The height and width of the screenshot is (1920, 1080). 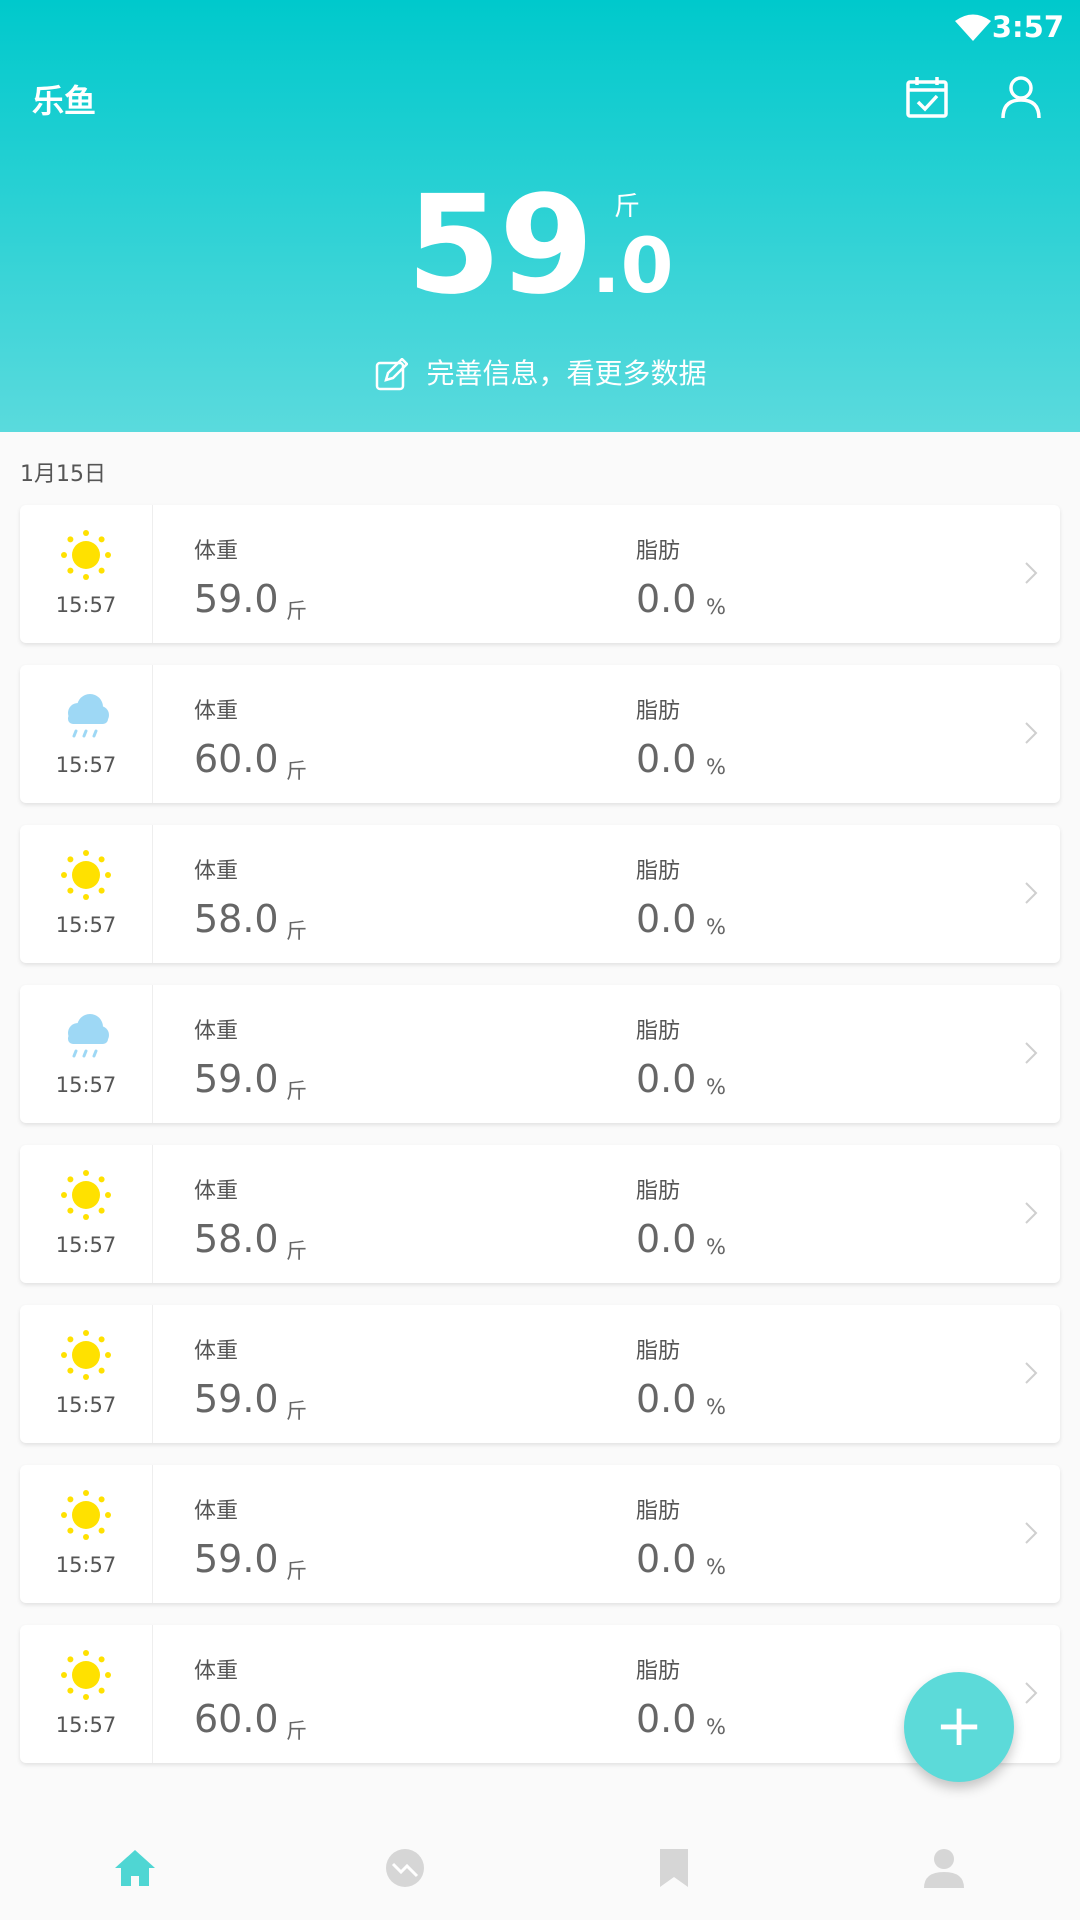 I want to click on app-title: 乐鱼, so click(x=64, y=101).